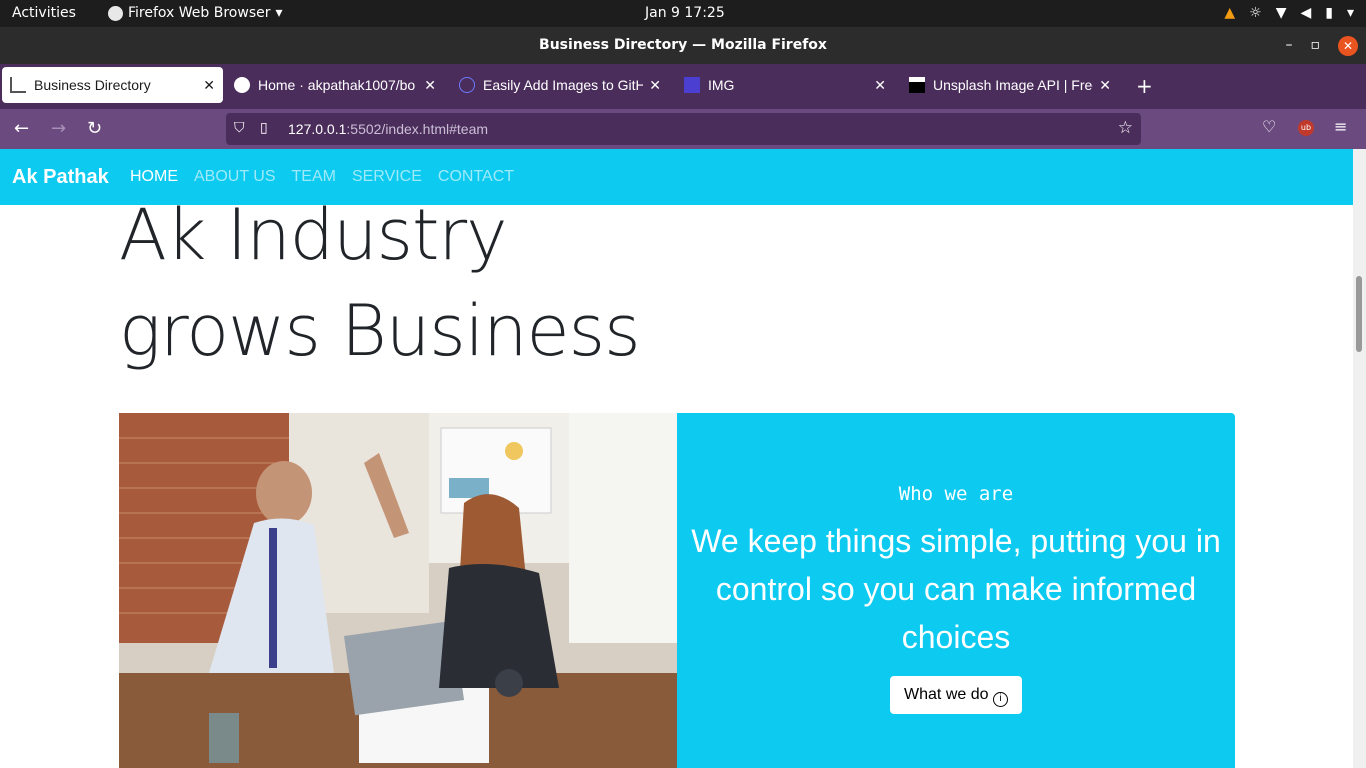 Image resolution: width=1366 pixels, height=768 pixels. I want to click on volume-icon: ◀, so click(1306, 13).